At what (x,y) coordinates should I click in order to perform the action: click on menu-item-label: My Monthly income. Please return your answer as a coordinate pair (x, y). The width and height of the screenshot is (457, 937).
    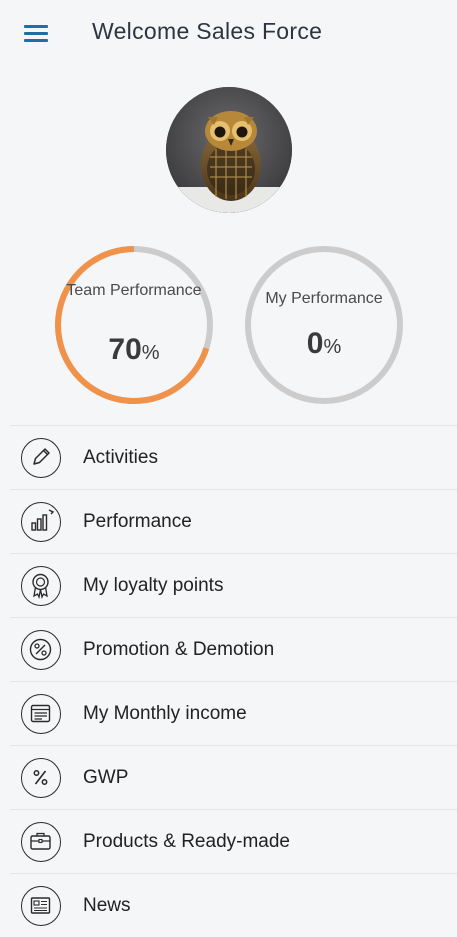
    Looking at the image, I should click on (165, 713).